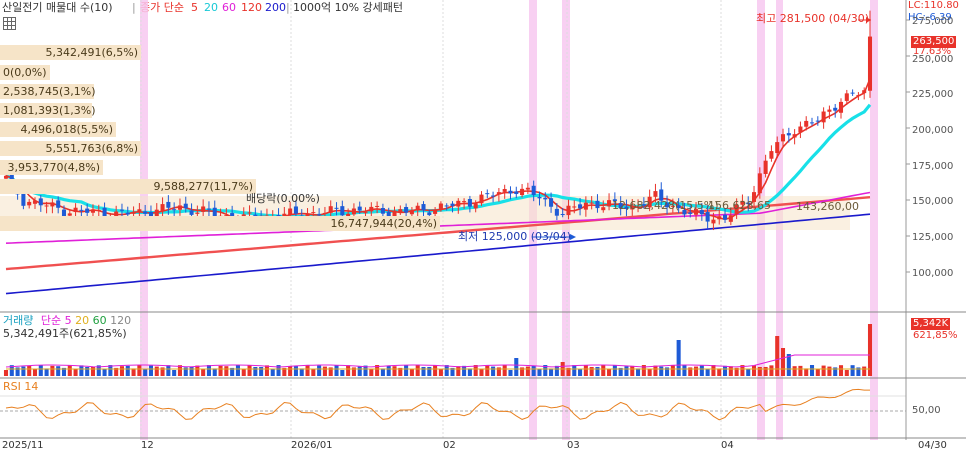 This screenshot has width=966, height=453. Describe the element at coordinates (932, 445) in the screenshot. I see `x-axis-right-label: 04/30` at that location.